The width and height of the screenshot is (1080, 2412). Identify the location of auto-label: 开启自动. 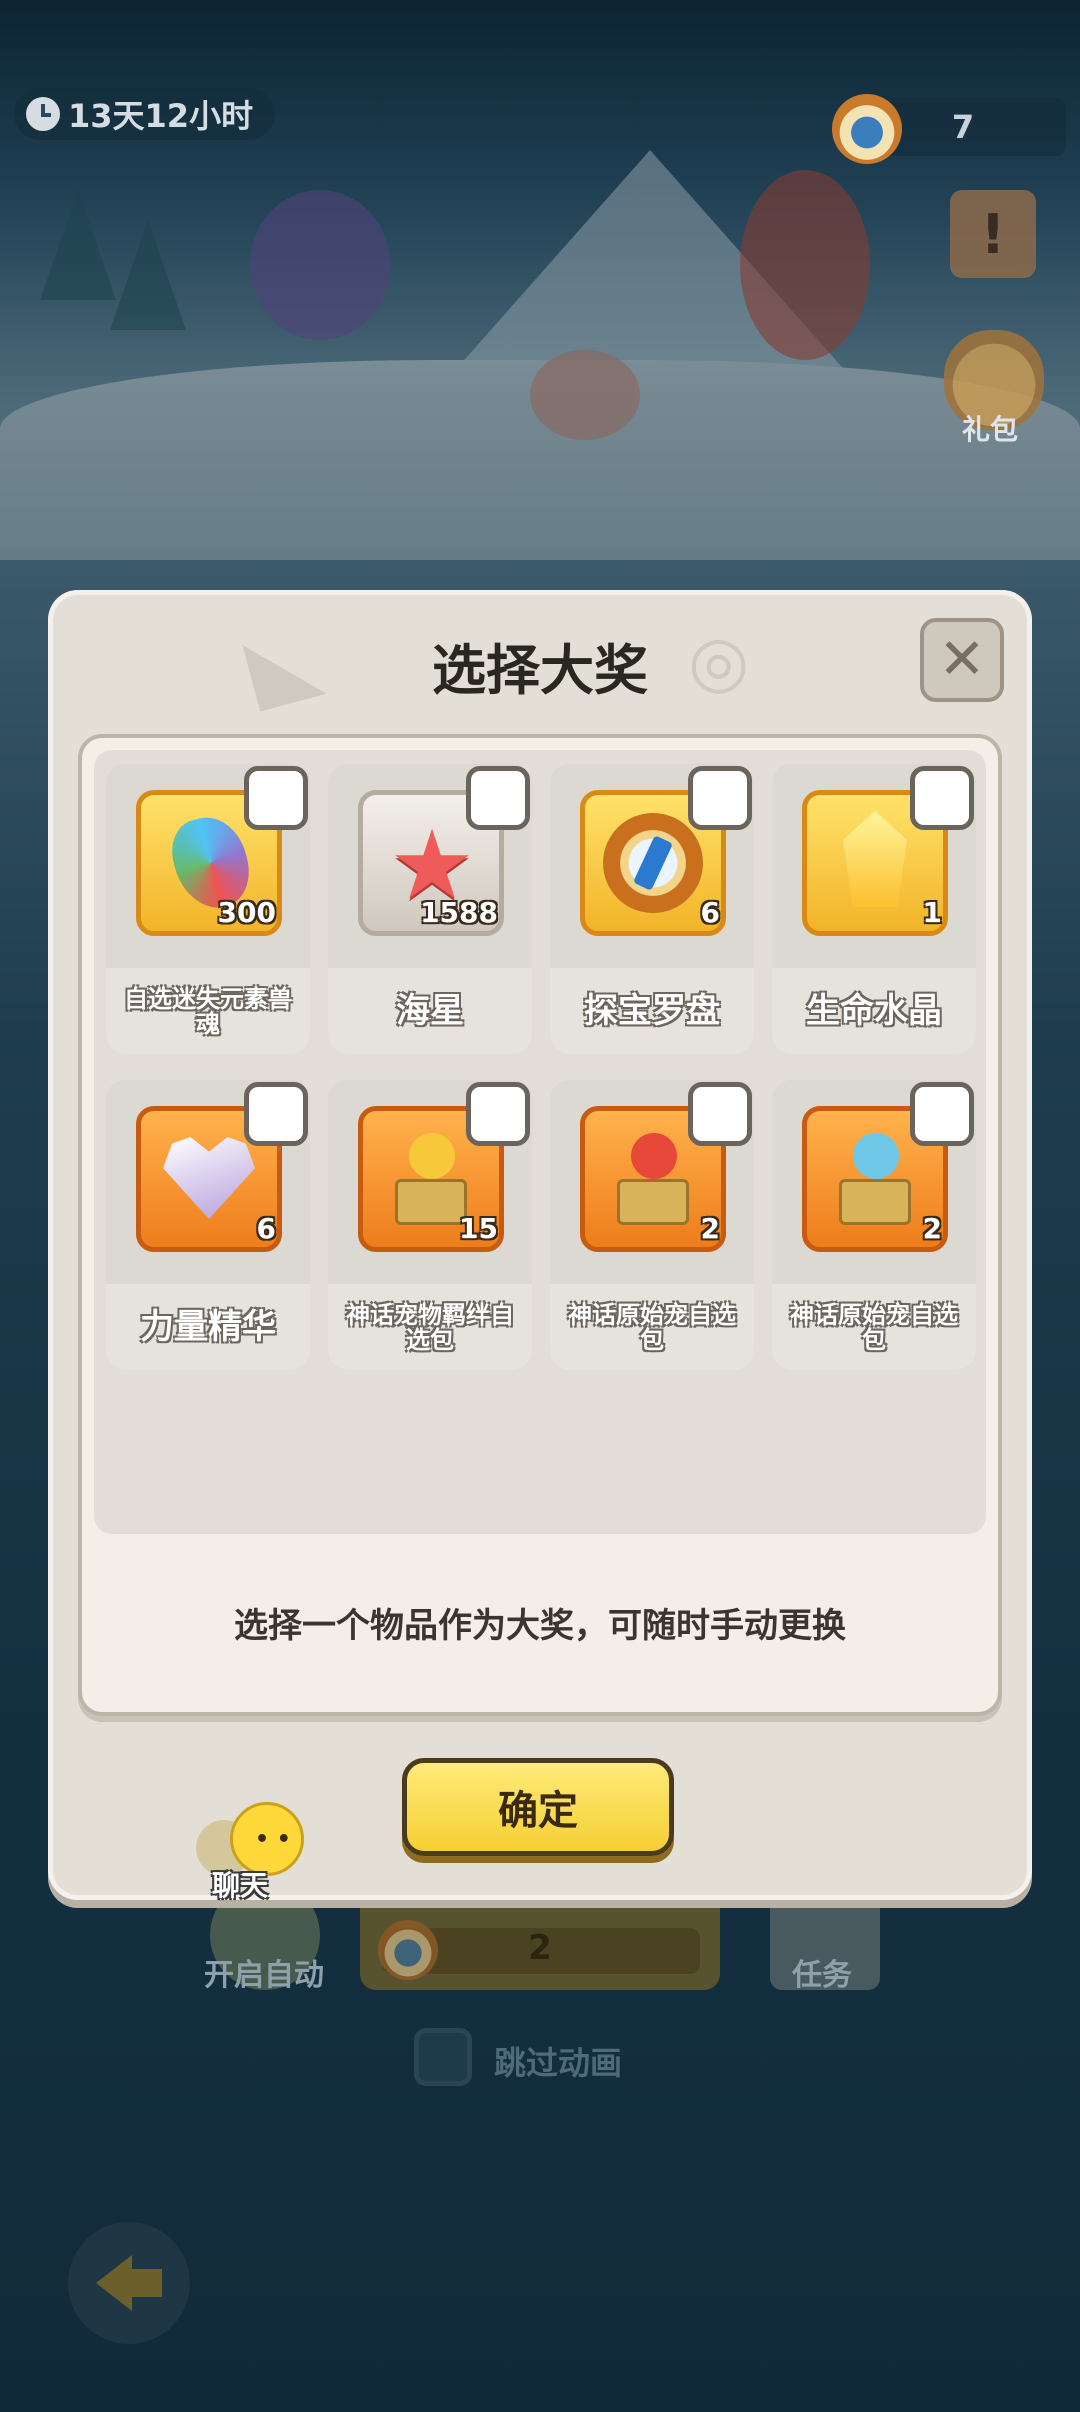
(264, 1975).